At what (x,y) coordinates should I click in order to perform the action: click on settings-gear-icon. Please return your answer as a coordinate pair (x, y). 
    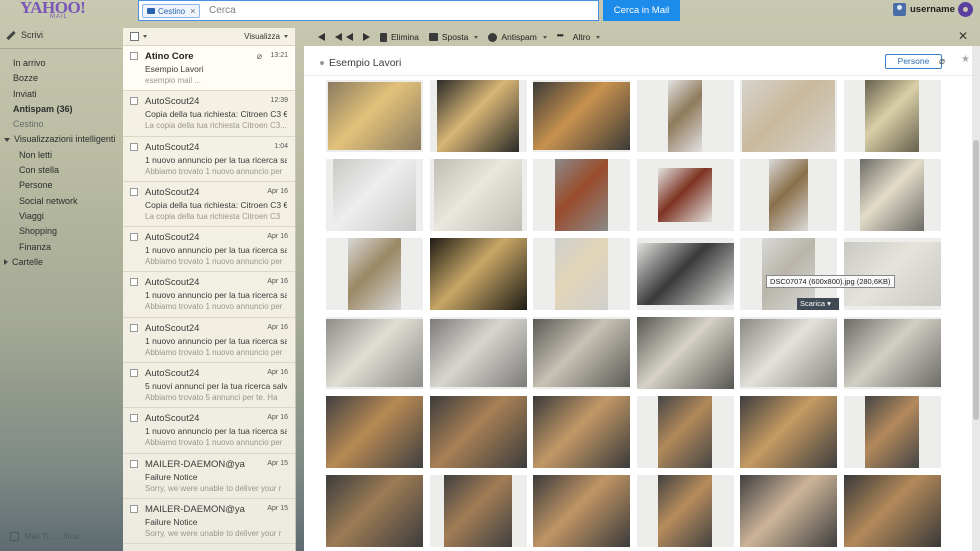
    Looking at the image, I should click on (965, 9).